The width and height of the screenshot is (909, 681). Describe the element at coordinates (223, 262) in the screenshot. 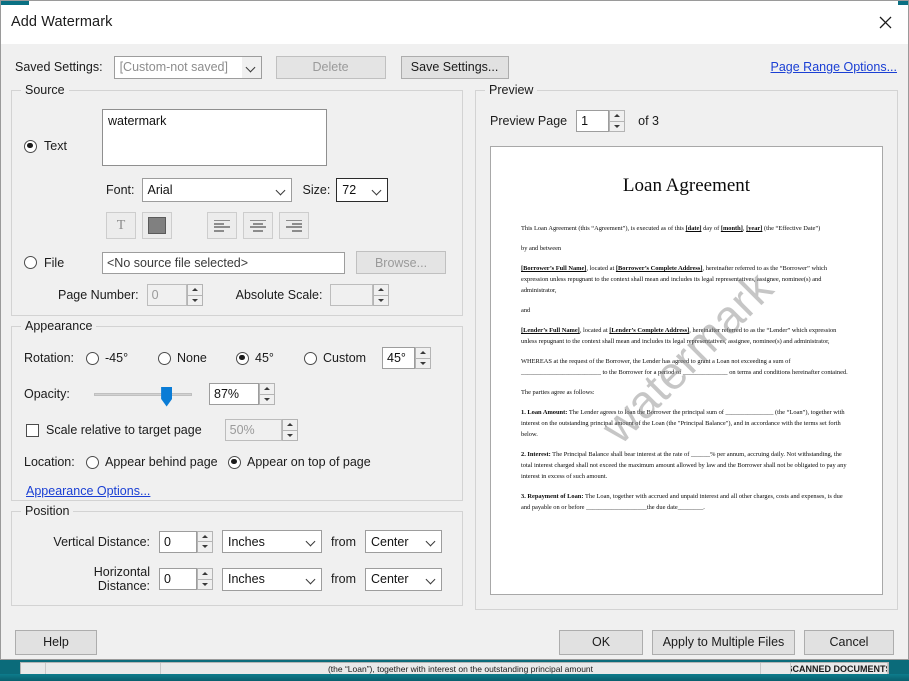

I see `source-file-input: <No source file selected>` at that location.